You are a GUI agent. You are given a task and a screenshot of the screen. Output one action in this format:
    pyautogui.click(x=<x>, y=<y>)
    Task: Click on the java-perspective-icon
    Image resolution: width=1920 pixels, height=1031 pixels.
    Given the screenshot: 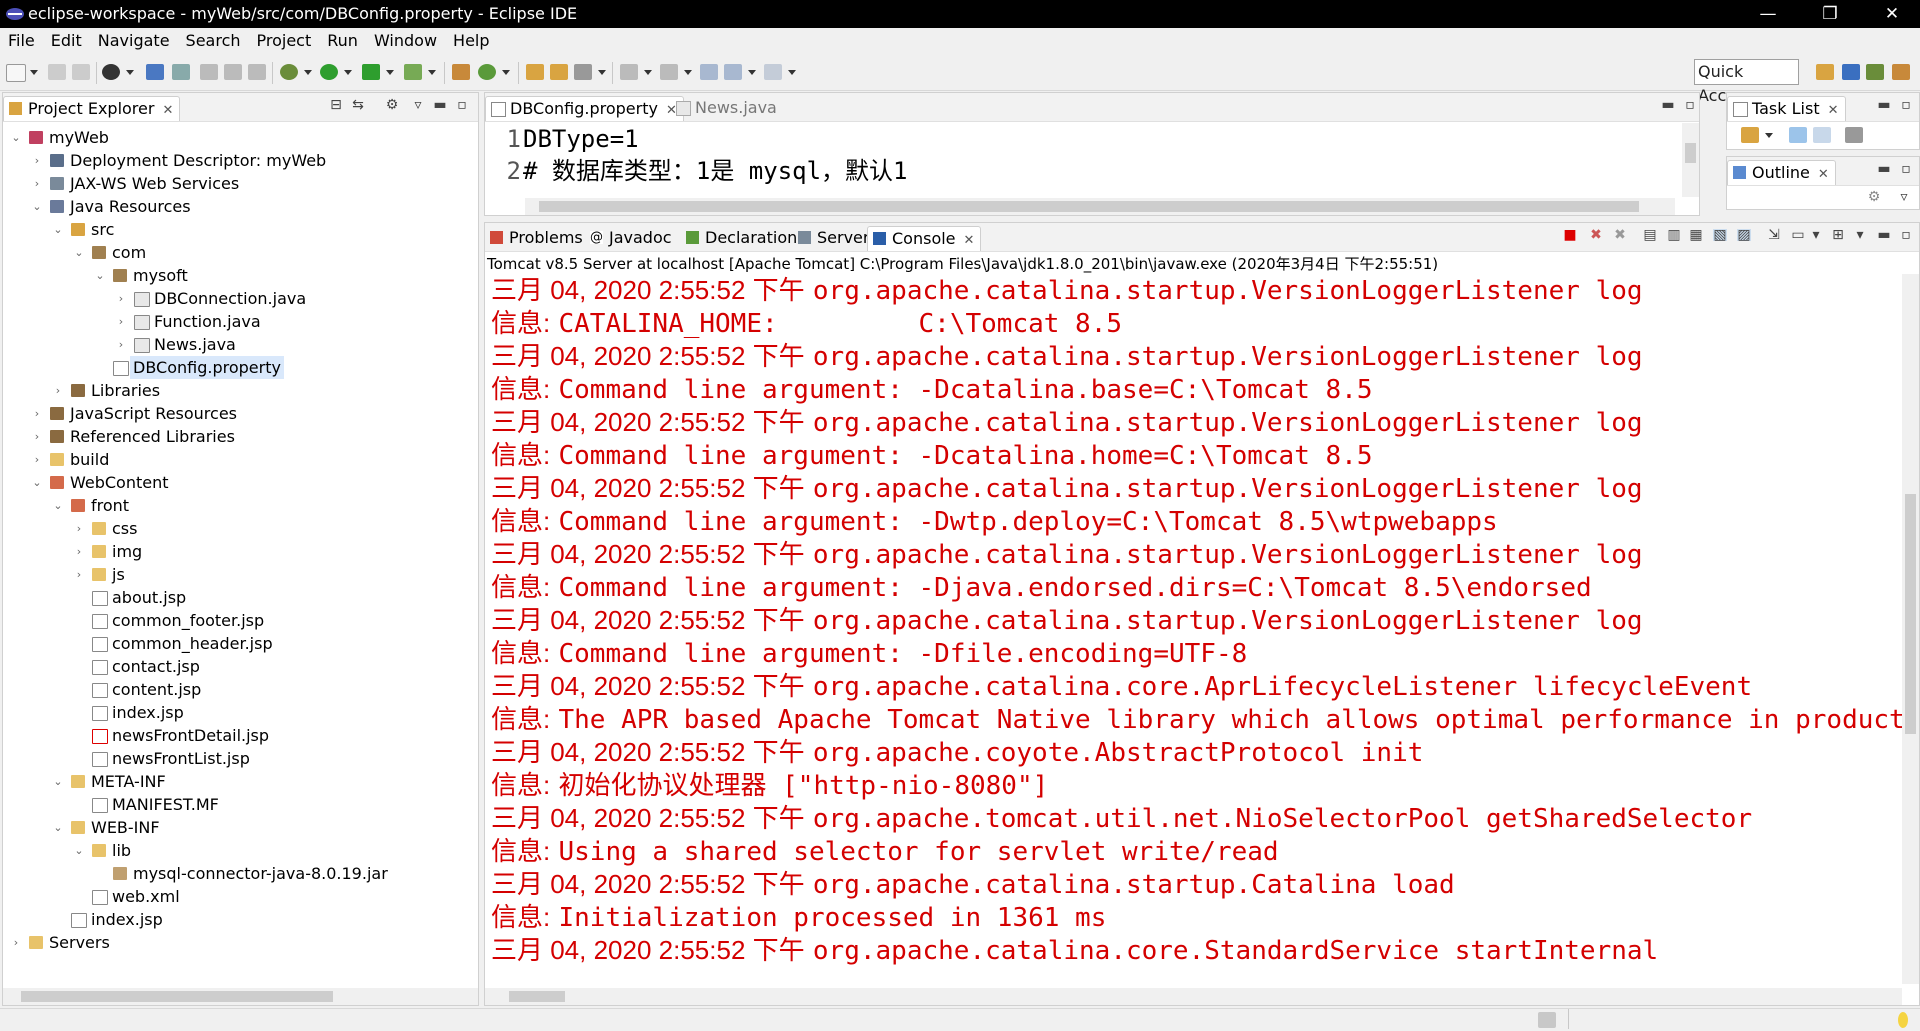 What is the action you would take?
    pyautogui.click(x=1901, y=72)
    